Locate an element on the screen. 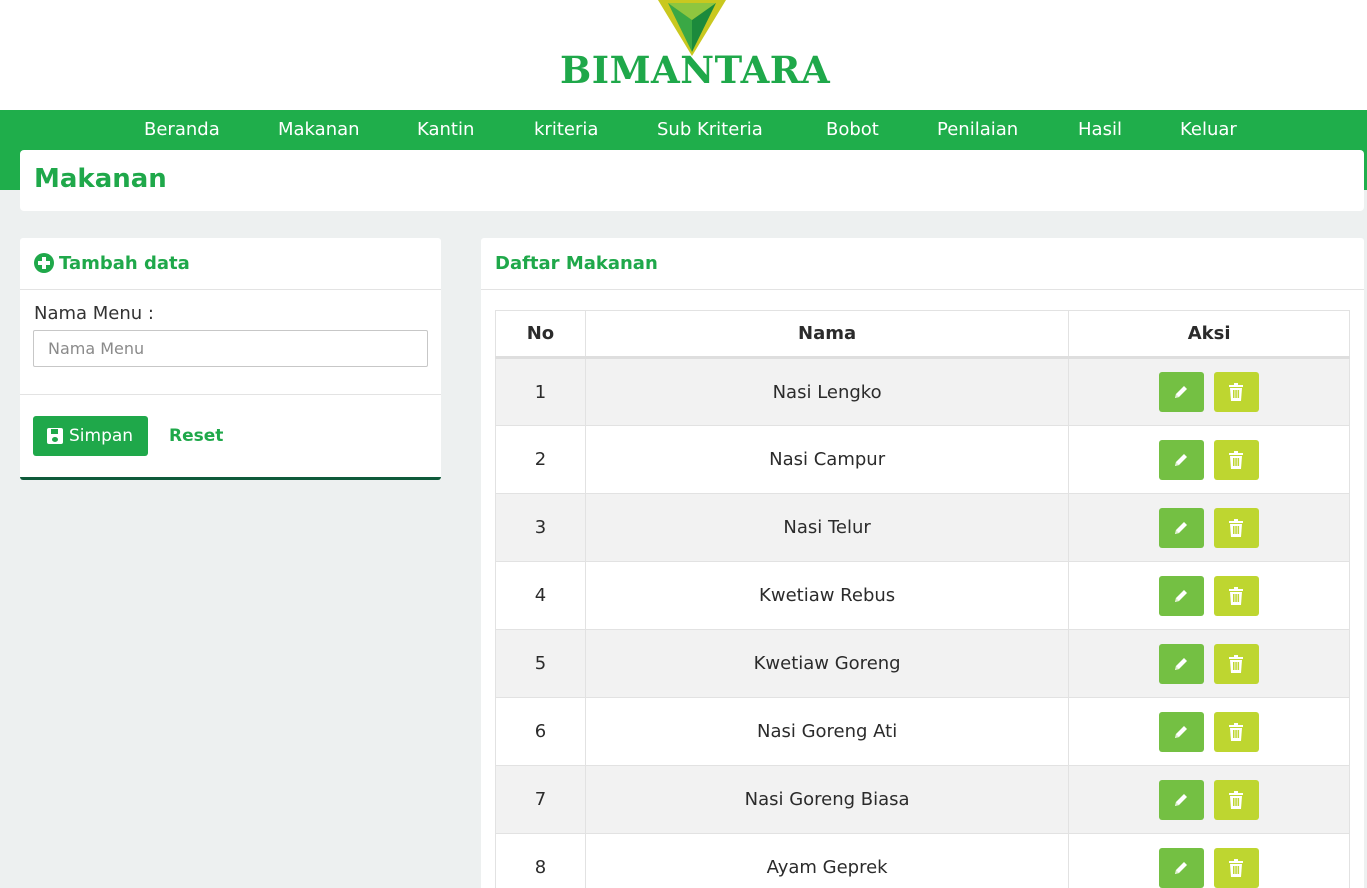  table-row: 4 Kwetiaw Rebus is located at coordinates (922, 595).